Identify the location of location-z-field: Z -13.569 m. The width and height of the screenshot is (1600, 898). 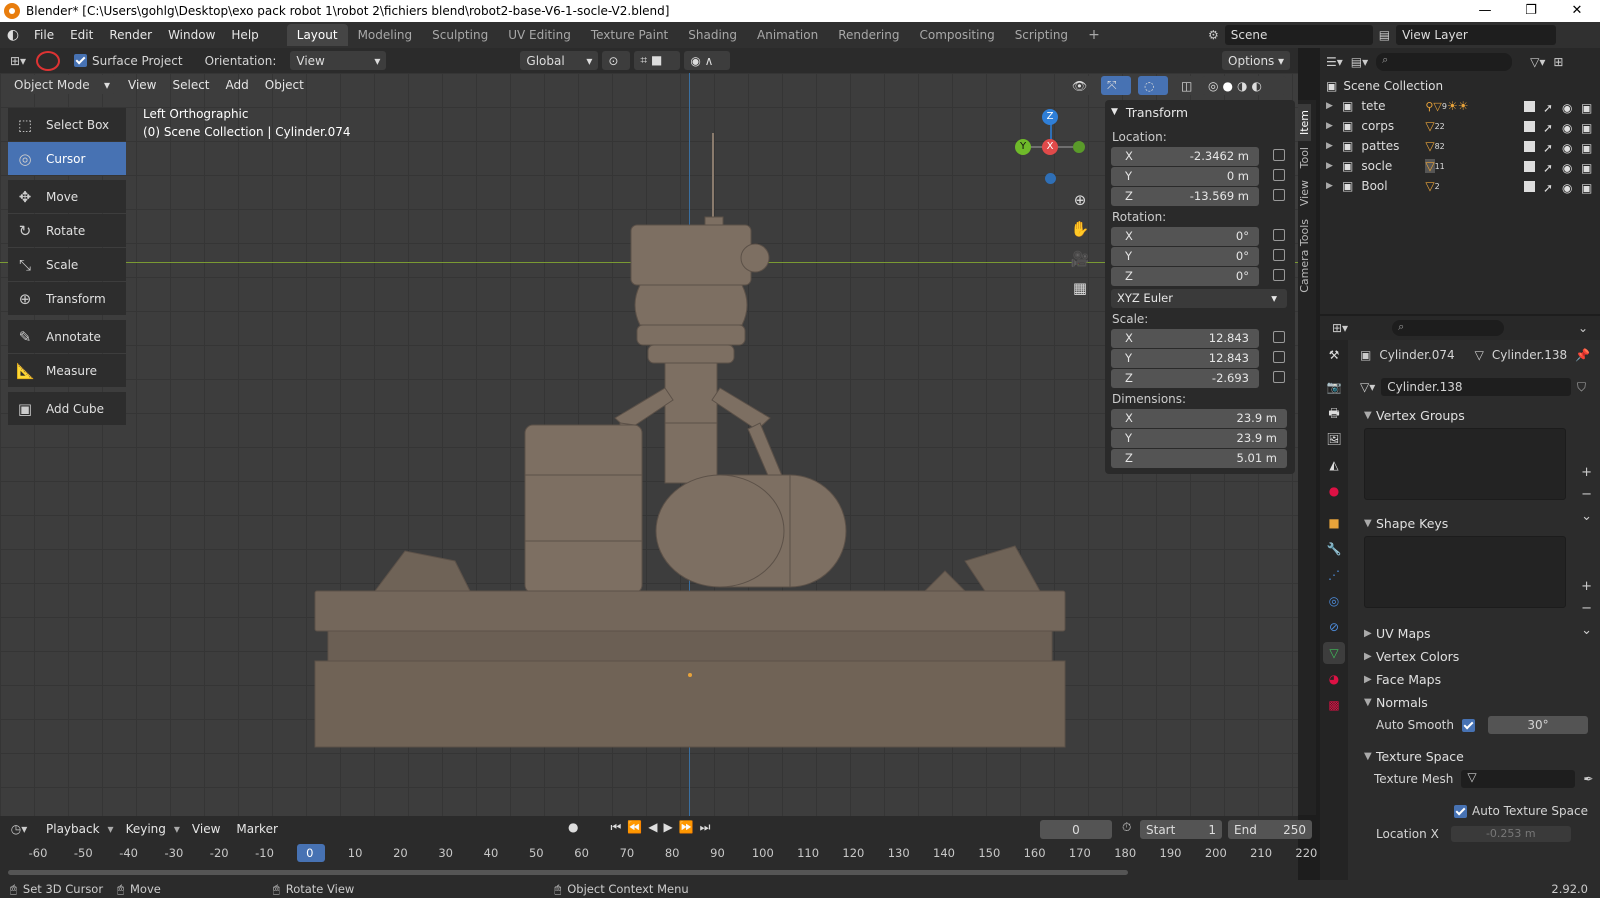
(1185, 196).